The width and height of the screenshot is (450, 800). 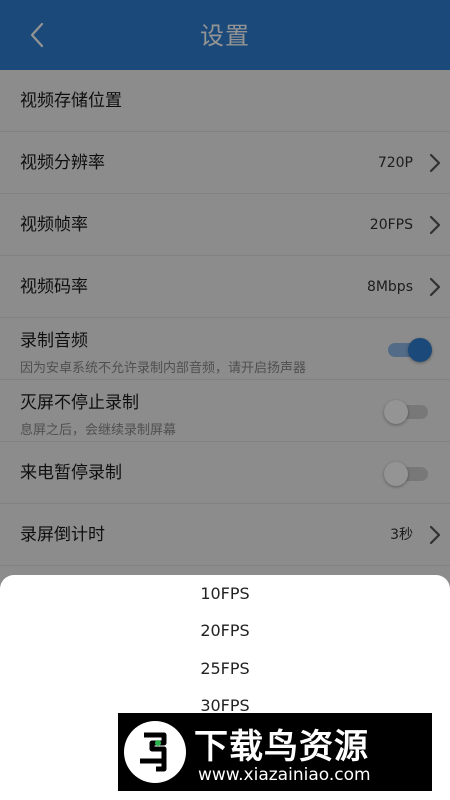 I want to click on bird-logo-mark, so click(x=153, y=752).